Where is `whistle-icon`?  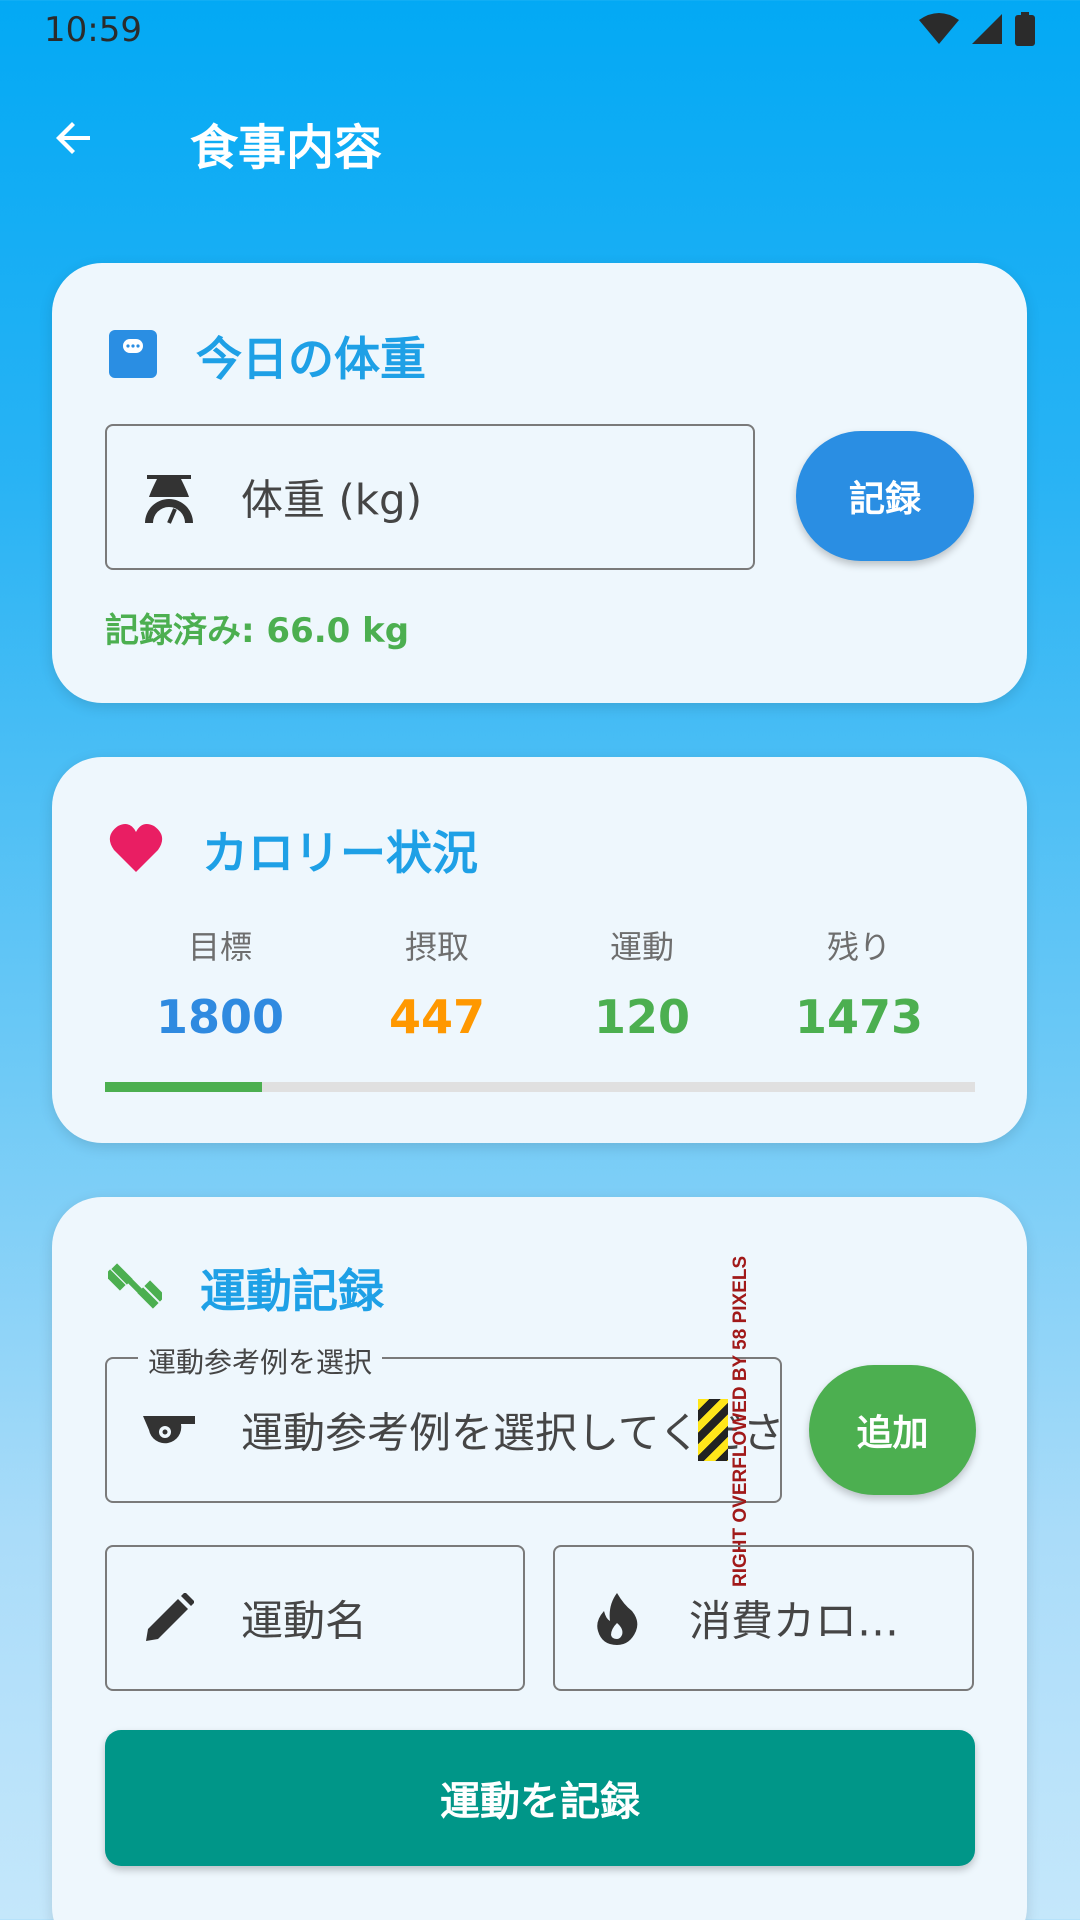
whistle-icon is located at coordinates (169, 1430).